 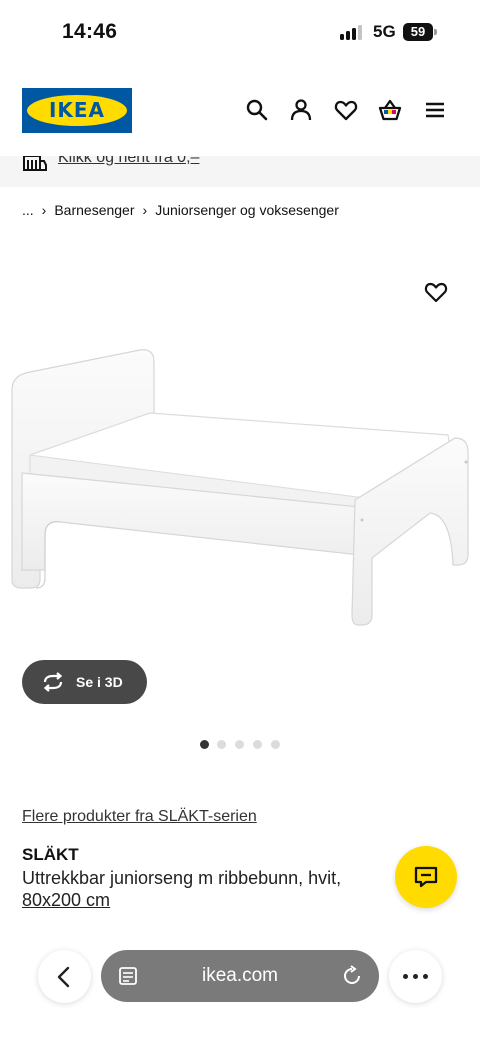 I want to click on breadcrumb-item-barnesenger: Barnesenger, so click(x=94, y=210).